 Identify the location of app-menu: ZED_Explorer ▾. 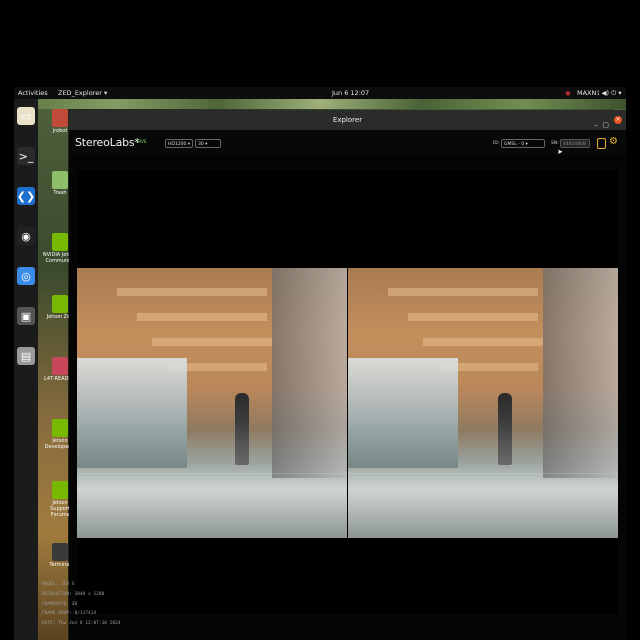
(82, 93).